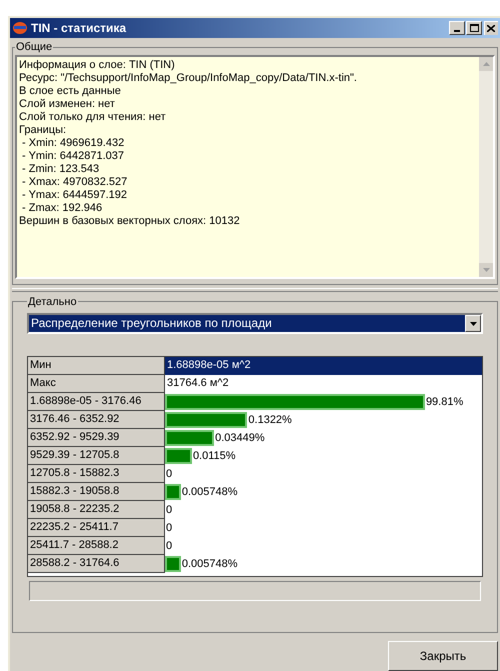 The image size is (500, 671). I want to click on close-icon, so click(491, 28).